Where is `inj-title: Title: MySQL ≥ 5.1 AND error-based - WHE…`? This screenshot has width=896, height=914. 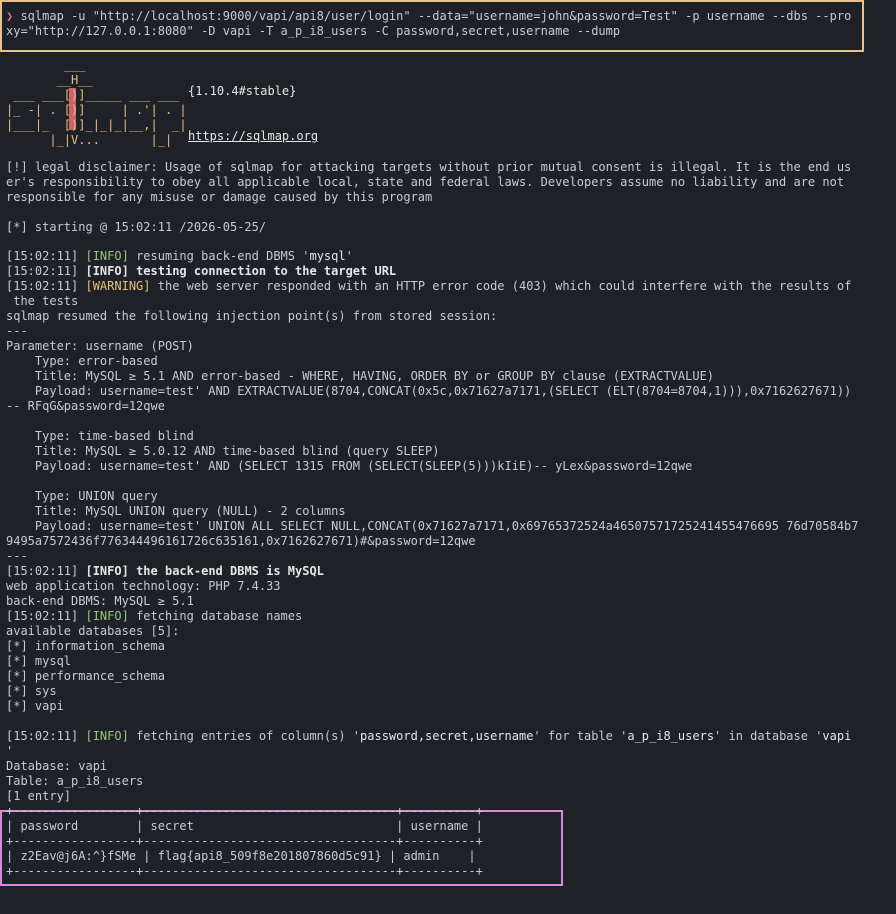 inj-title: Title: MySQL ≥ 5.1 AND error-based - WHE… is located at coordinates (360, 376).